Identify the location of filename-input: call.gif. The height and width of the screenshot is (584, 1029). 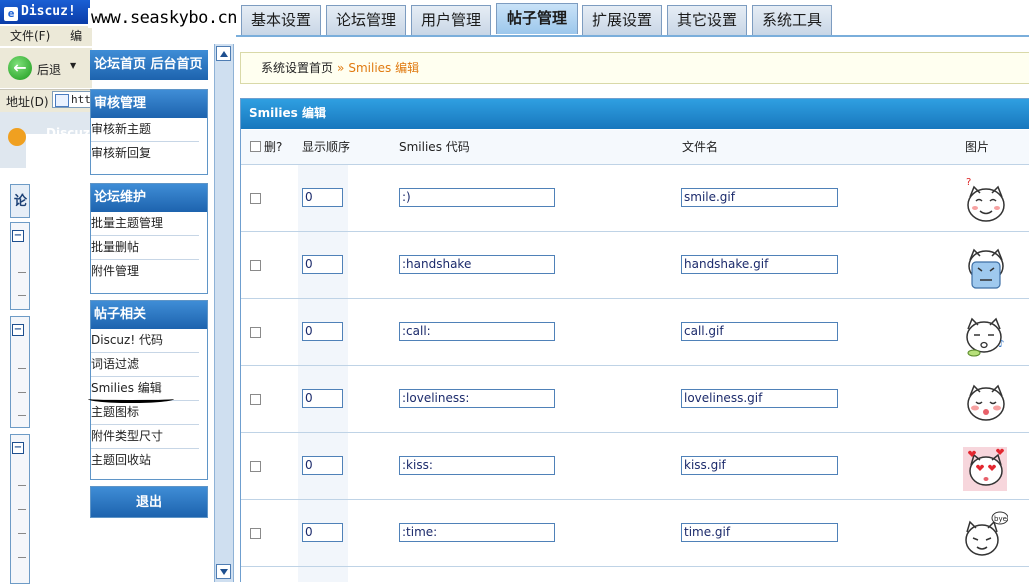
(759, 331).